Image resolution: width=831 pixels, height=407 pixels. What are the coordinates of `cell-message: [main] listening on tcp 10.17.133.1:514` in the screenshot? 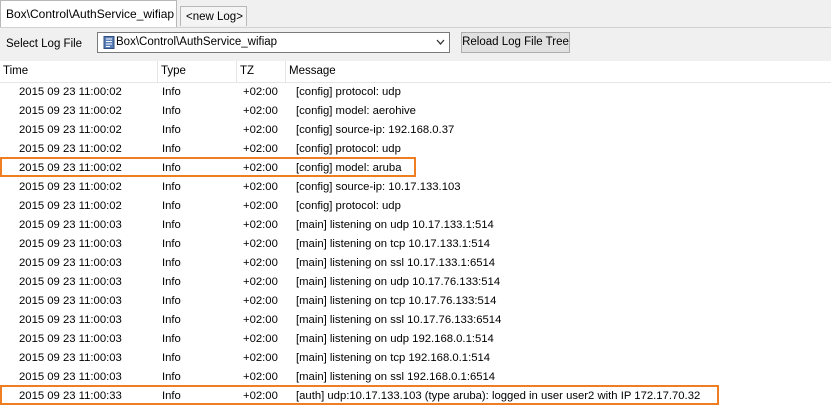 It's located at (393, 244).